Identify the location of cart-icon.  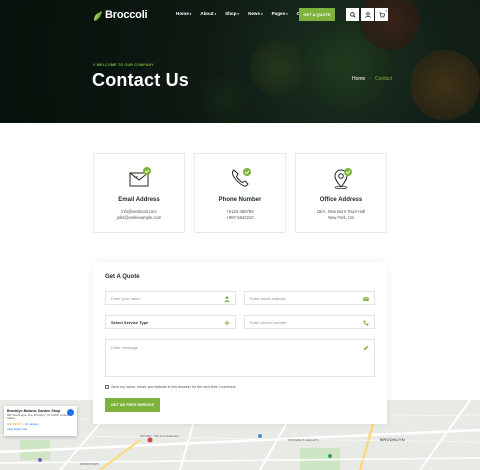
(381, 14).